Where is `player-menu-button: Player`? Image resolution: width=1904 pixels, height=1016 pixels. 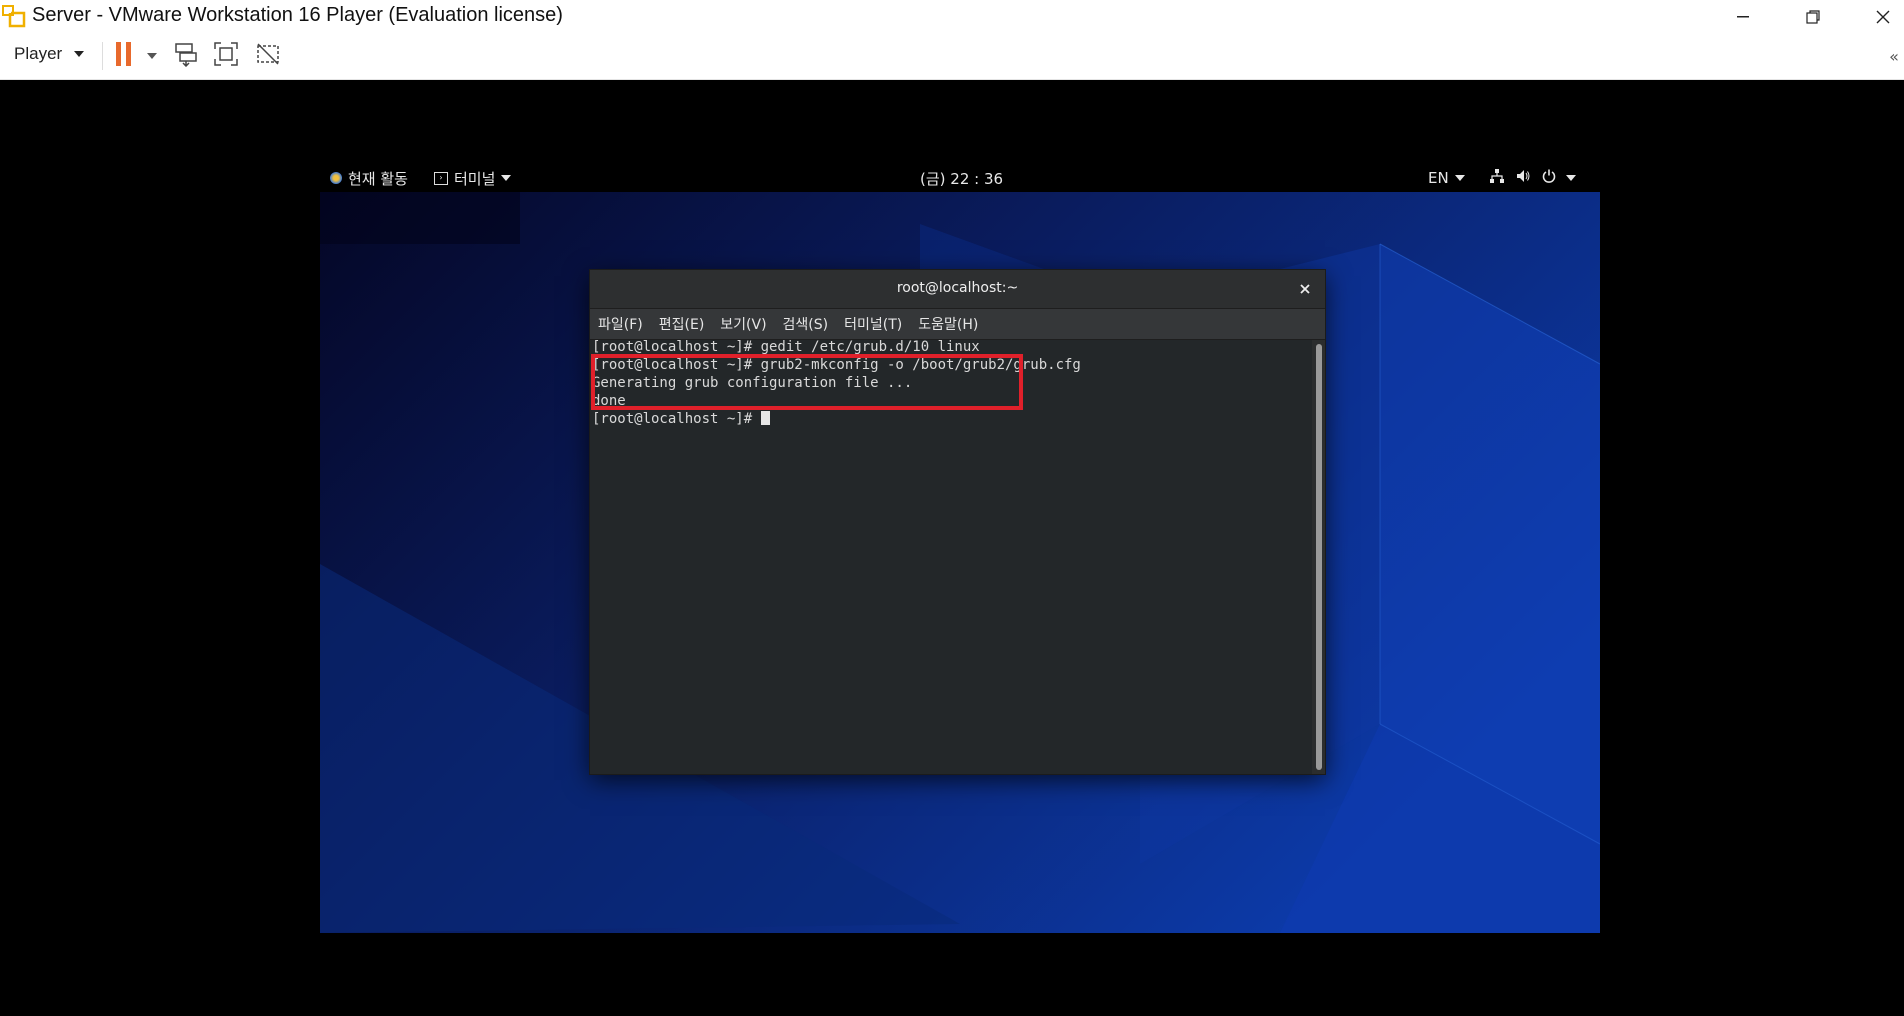 player-menu-button: Player is located at coordinates (49, 54).